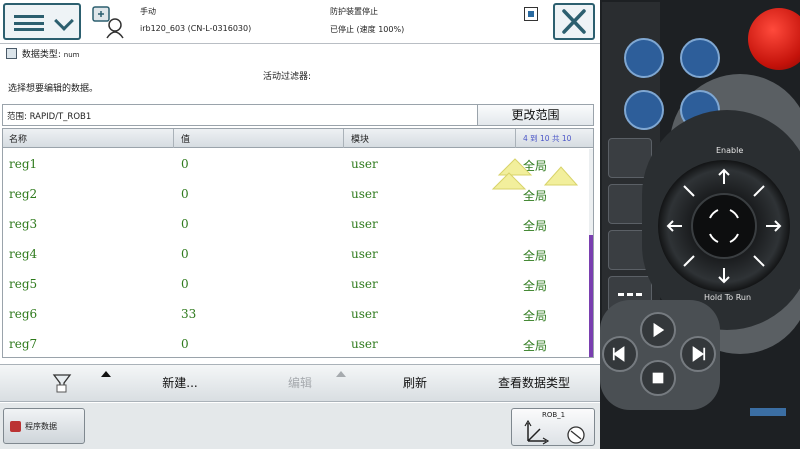 This screenshot has height=449, width=800. What do you see at coordinates (29, 23) in the screenshot?
I see `menu-icon` at bounding box center [29, 23].